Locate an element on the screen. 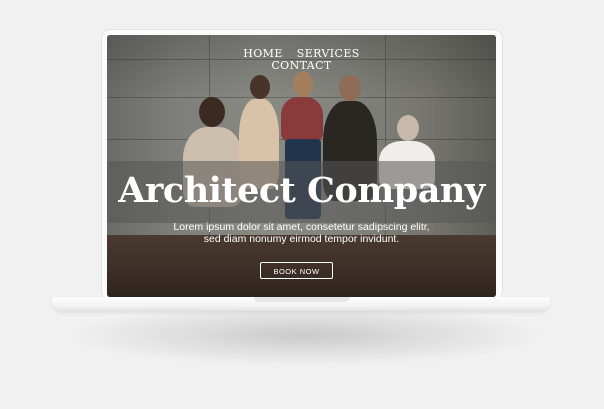 The image size is (604, 409). hero-subtitle-line-2: sed diam nonumy eirmod tempor invidunt. is located at coordinates (301, 239).